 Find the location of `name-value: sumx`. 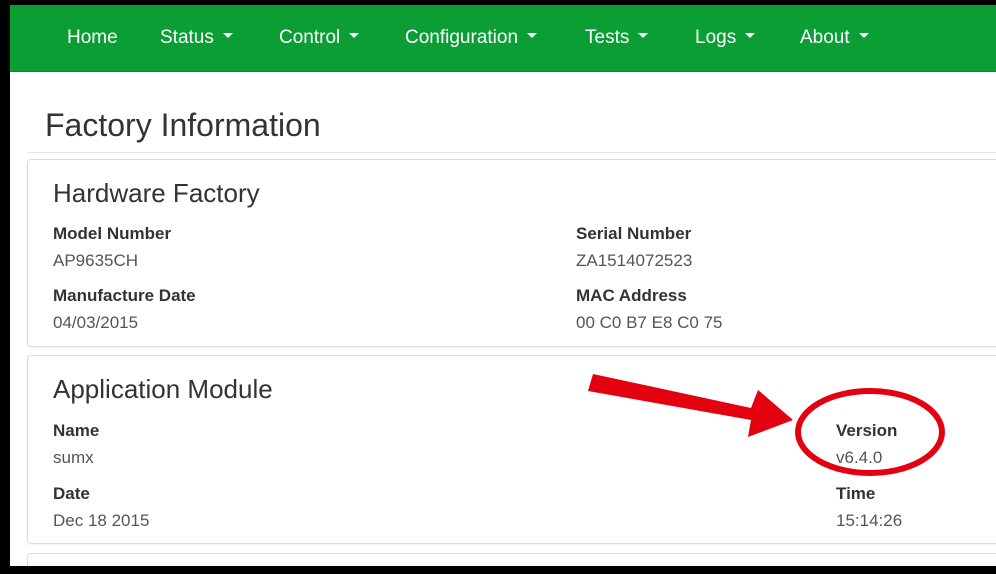

name-value: sumx is located at coordinates (73, 457).